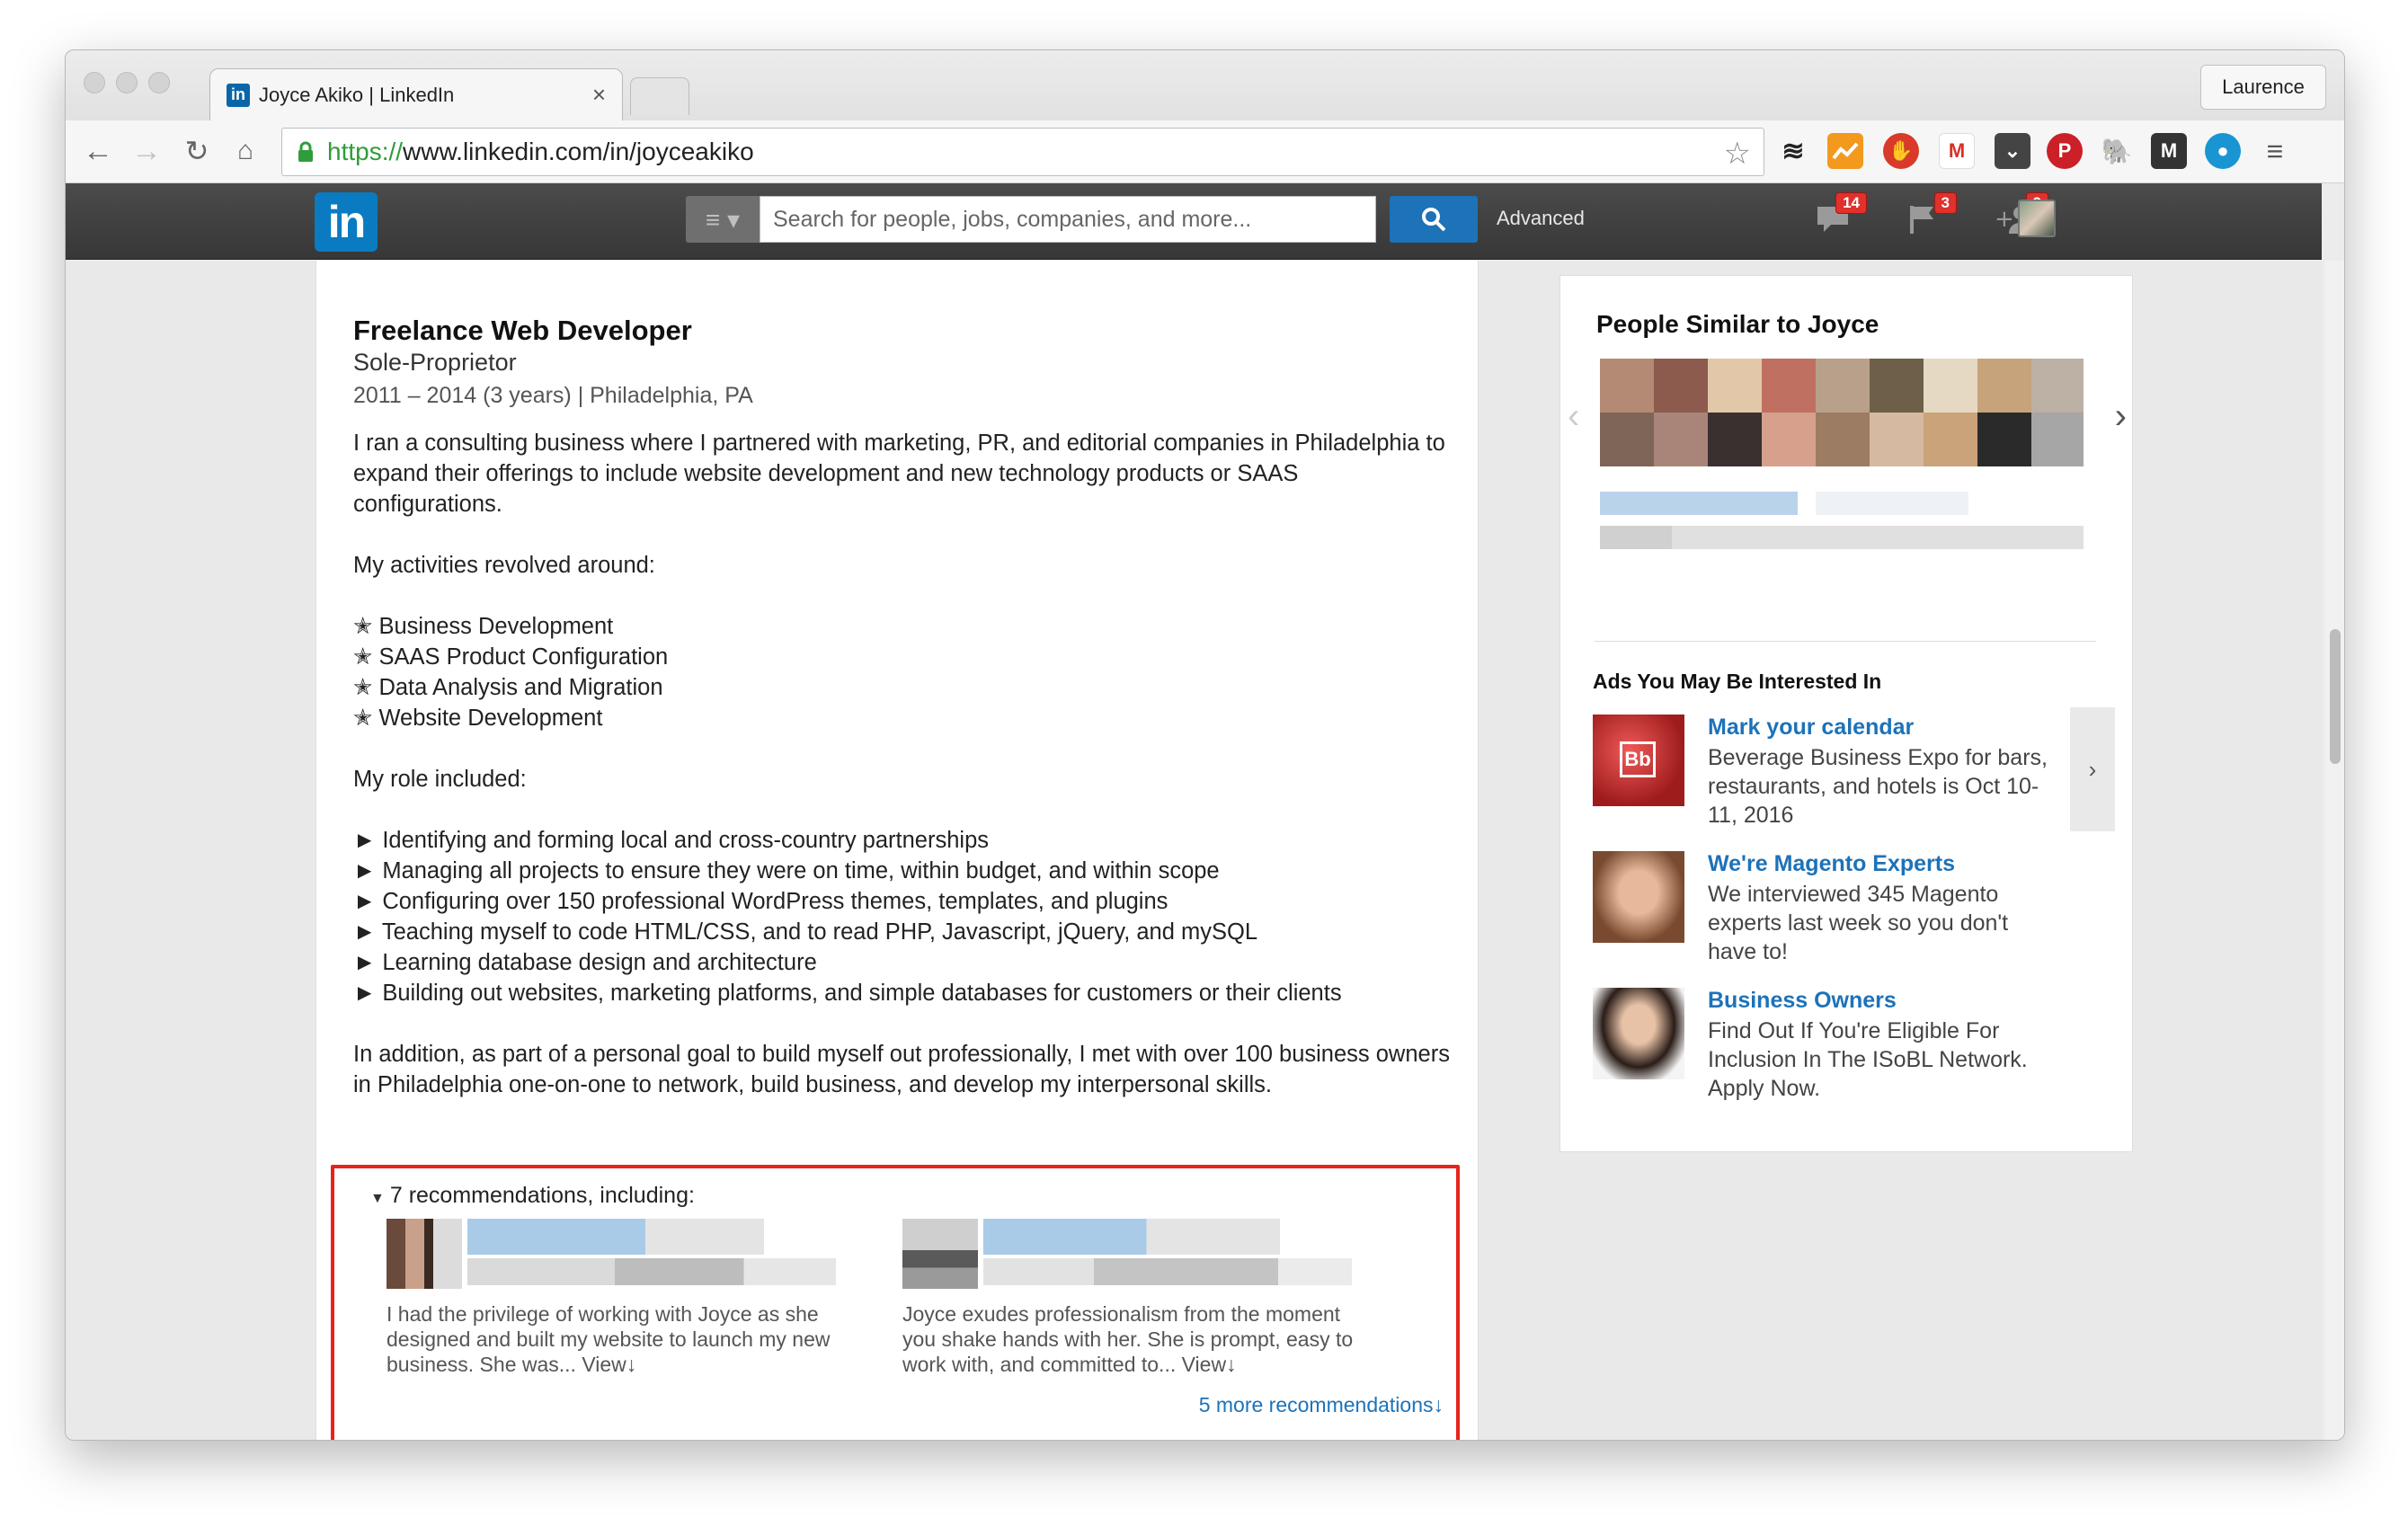  Describe the element at coordinates (2037, 219) in the screenshot. I see `user-avatar` at that location.